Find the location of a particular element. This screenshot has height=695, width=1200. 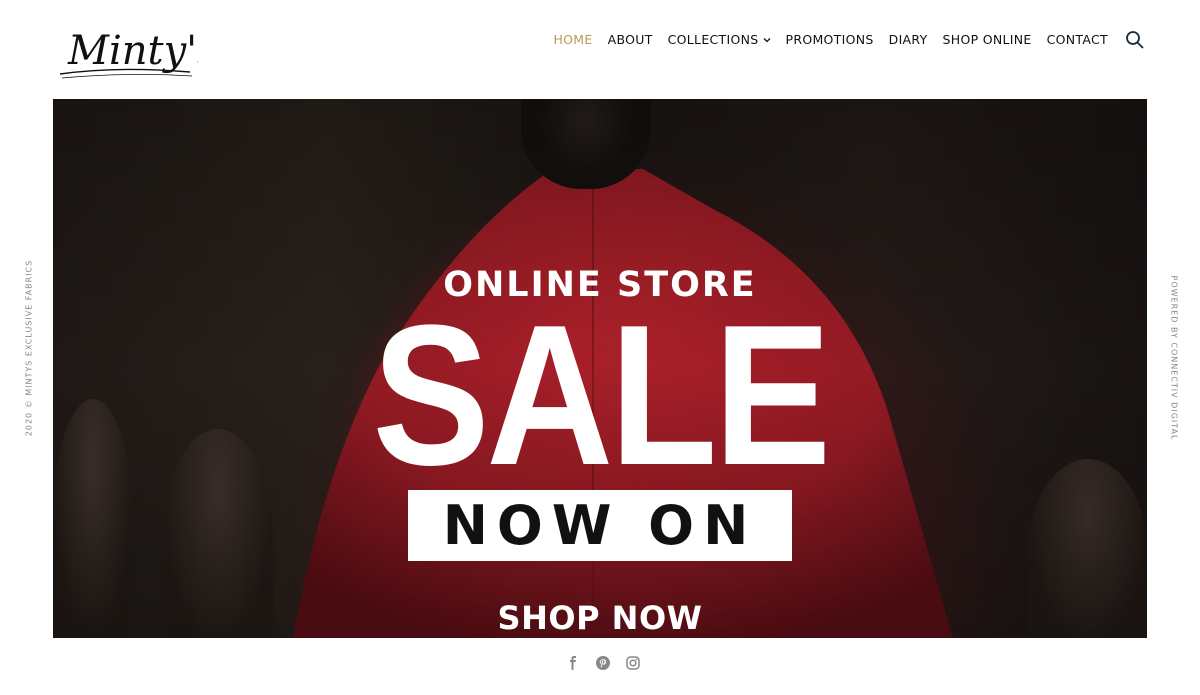

search-icon is located at coordinates (1135, 40).